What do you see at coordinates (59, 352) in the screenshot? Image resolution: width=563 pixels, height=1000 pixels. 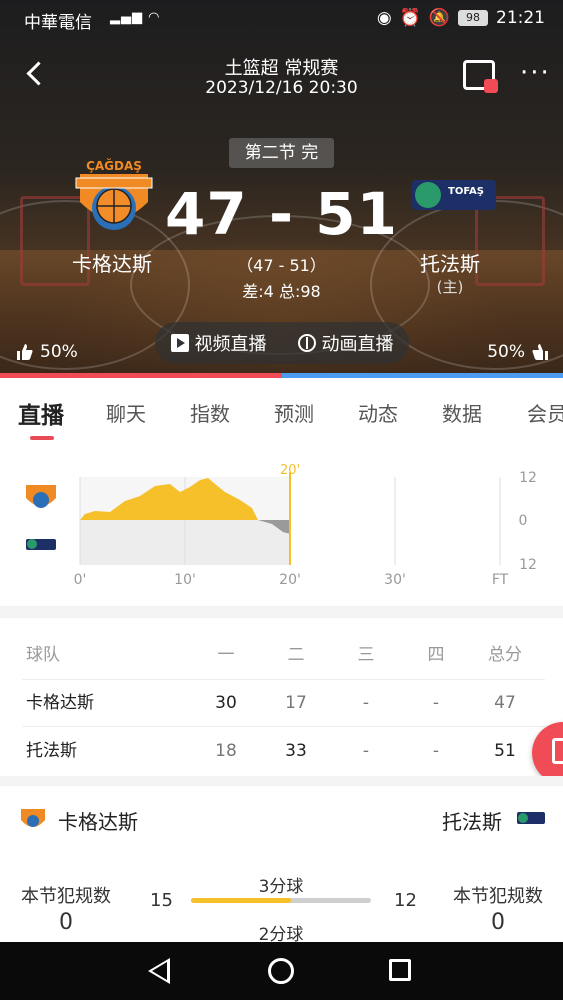 I see `left-support-percent: 50%` at bounding box center [59, 352].